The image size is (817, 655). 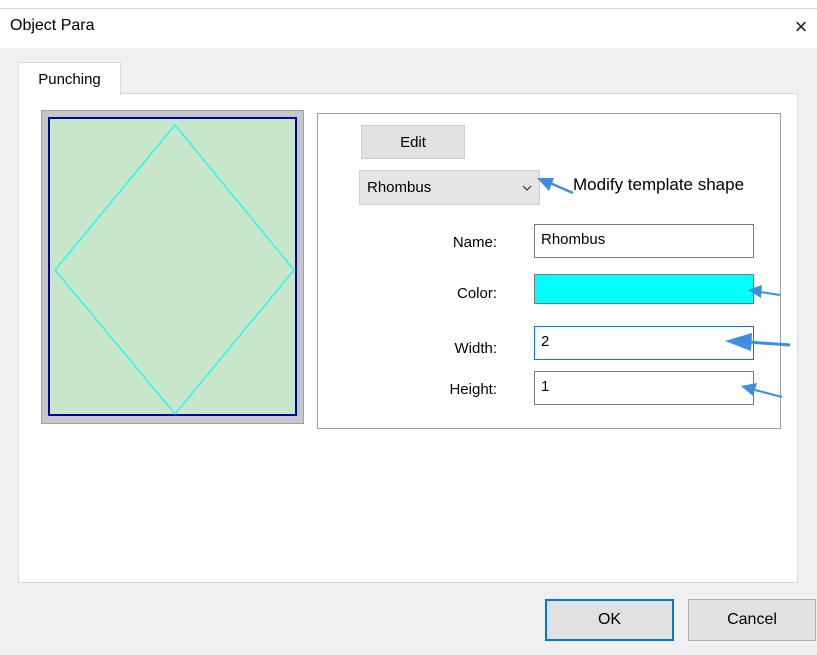 What do you see at coordinates (644, 289) in the screenshot?
I see `color-swatch` at bounding box center [644, 289].